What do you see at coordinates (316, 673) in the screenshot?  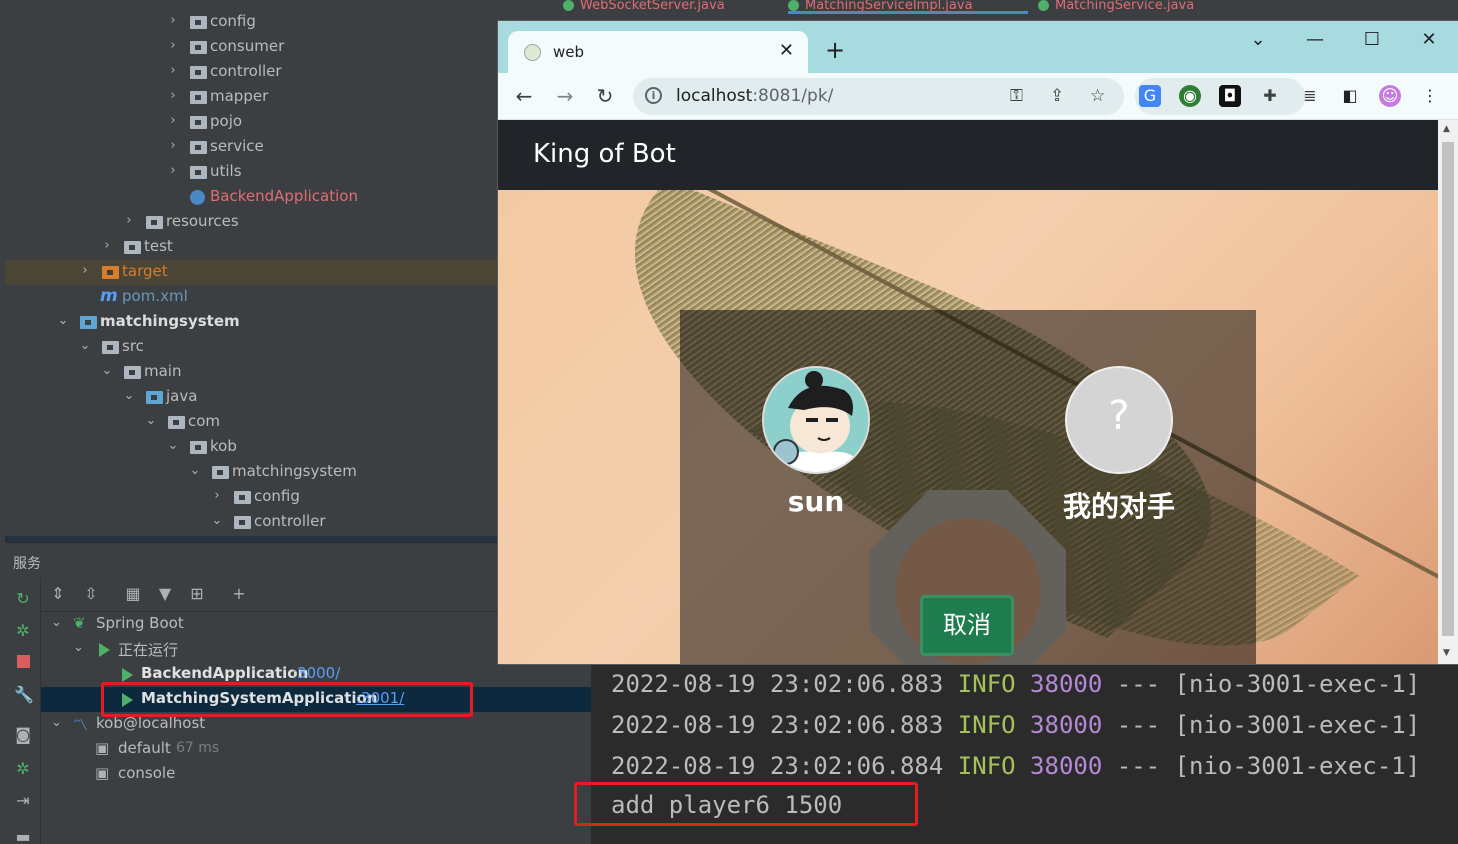 I see `service-port-link: :3000/` at bounding box center [316, 673].